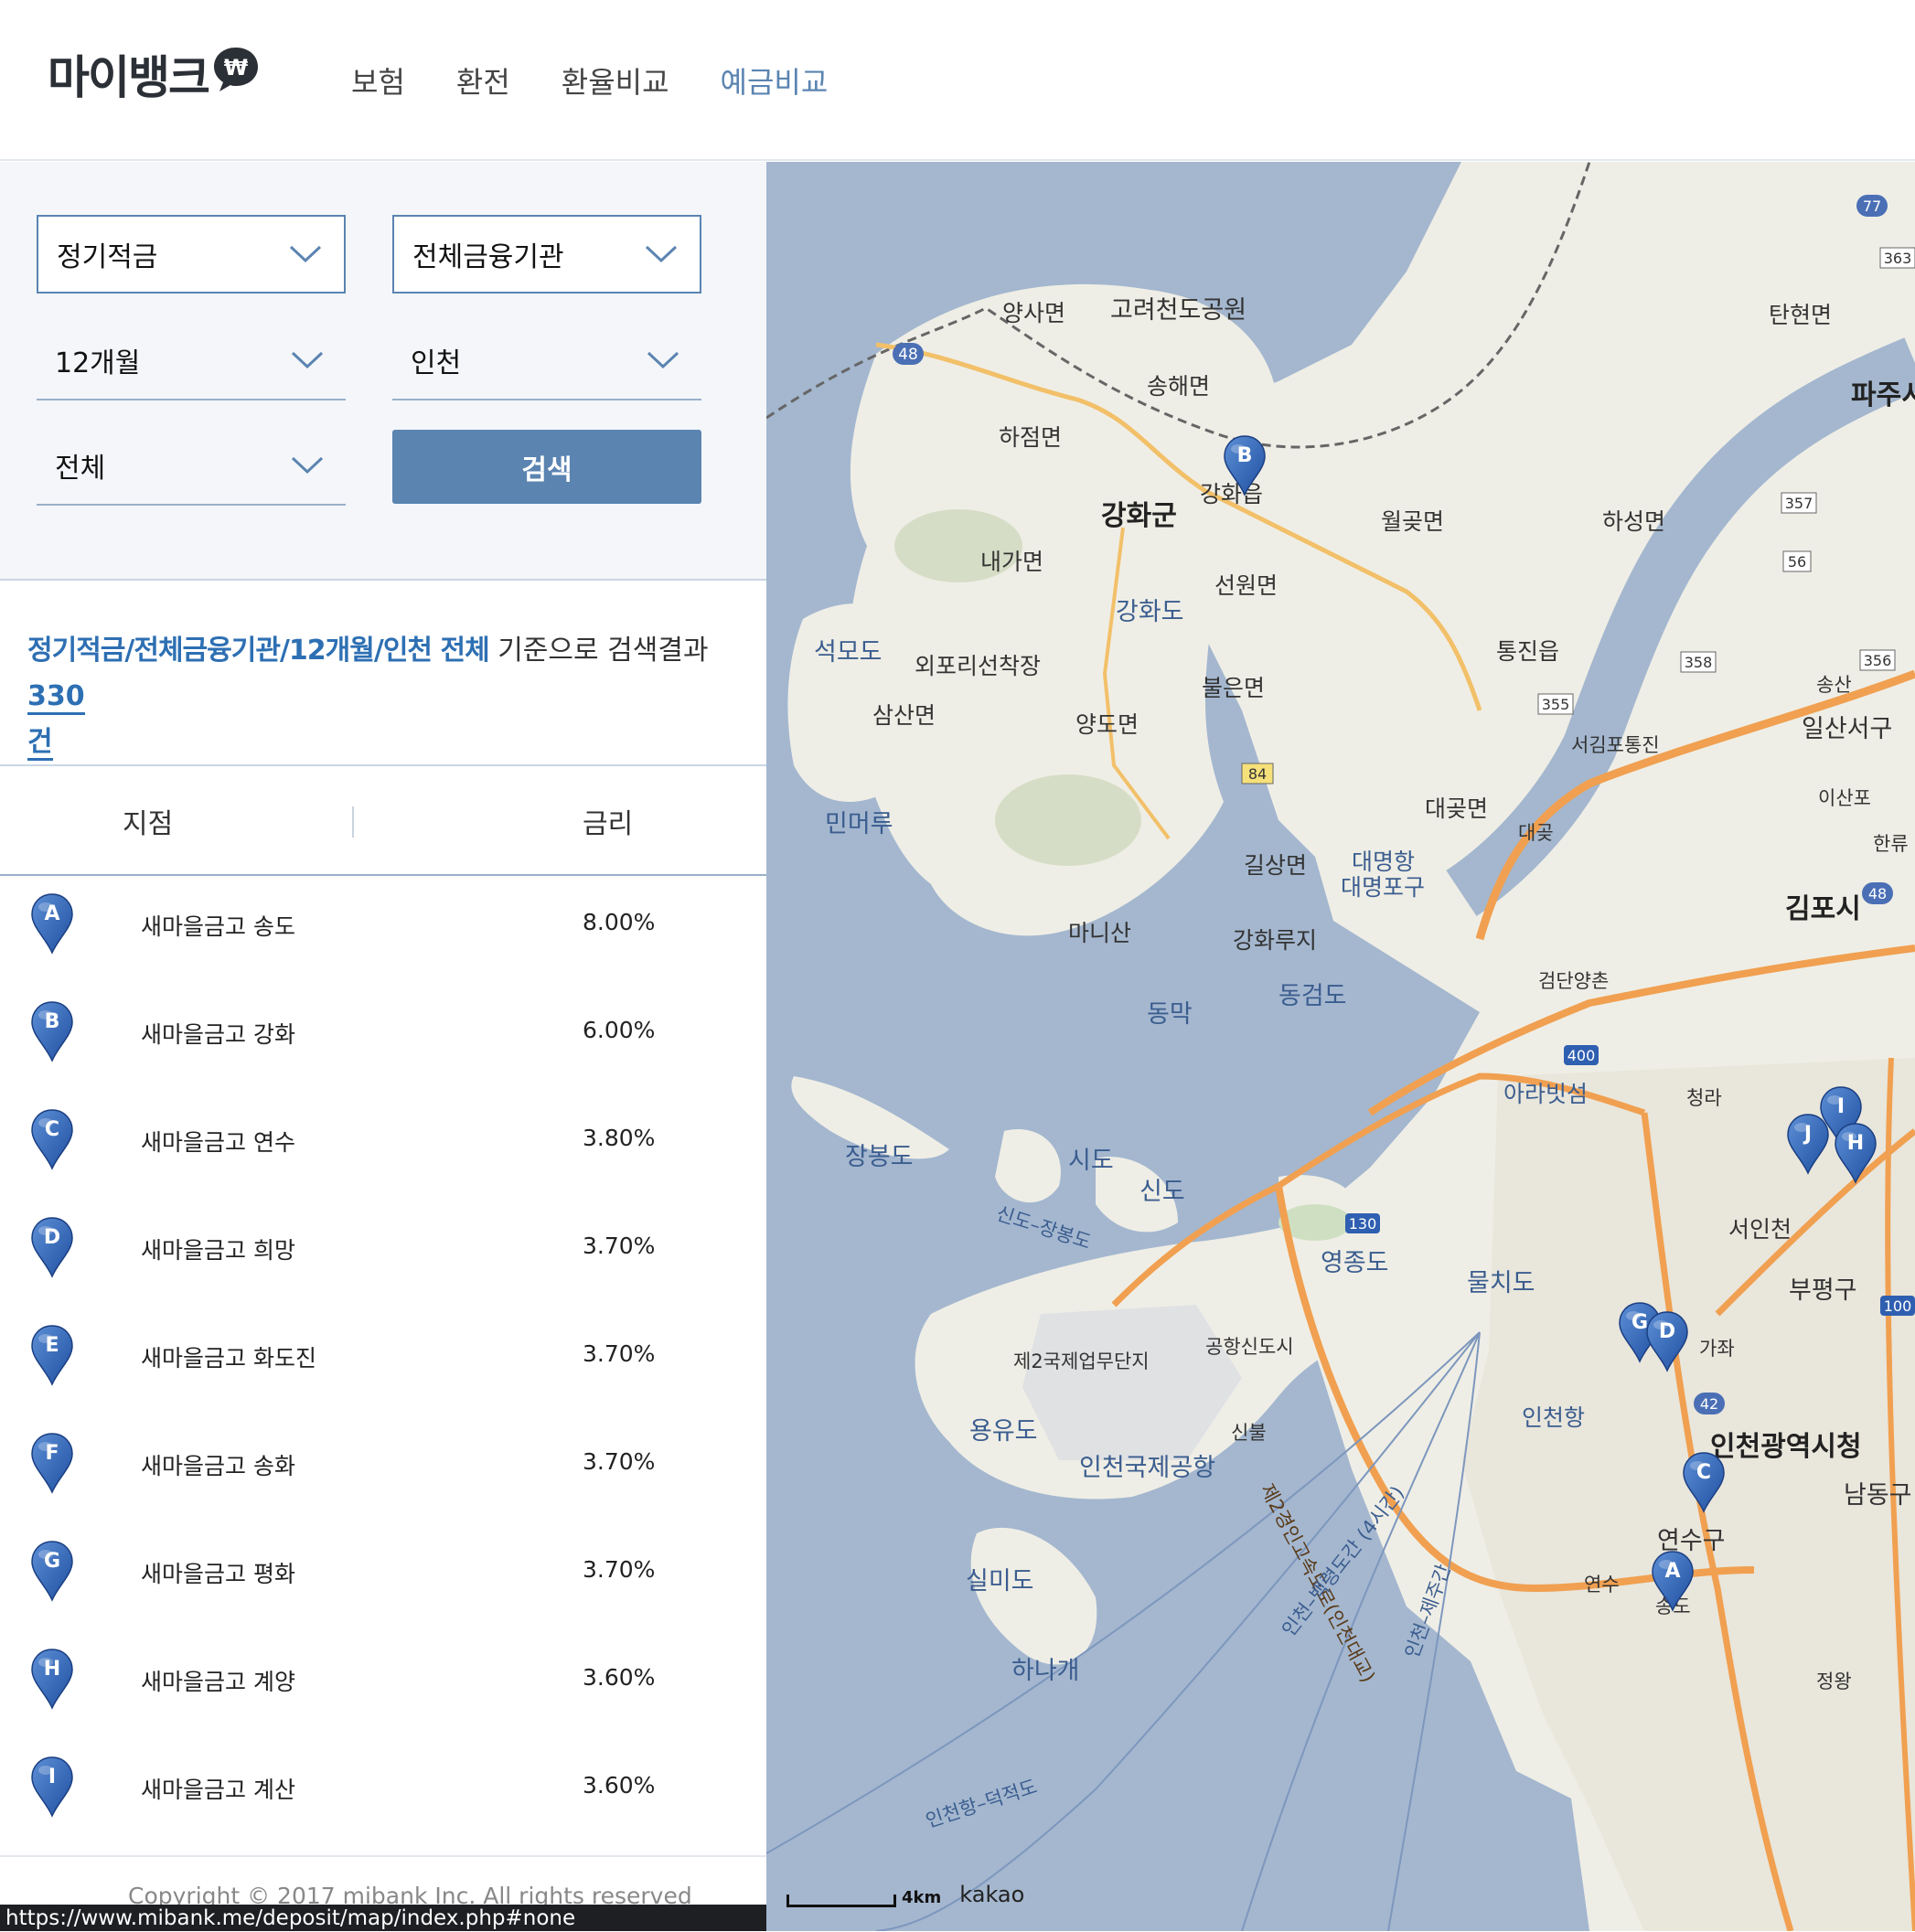 This screenshot has width=1915, height=1932. I want to click on map-label: 동검도, so click(1312, 996).